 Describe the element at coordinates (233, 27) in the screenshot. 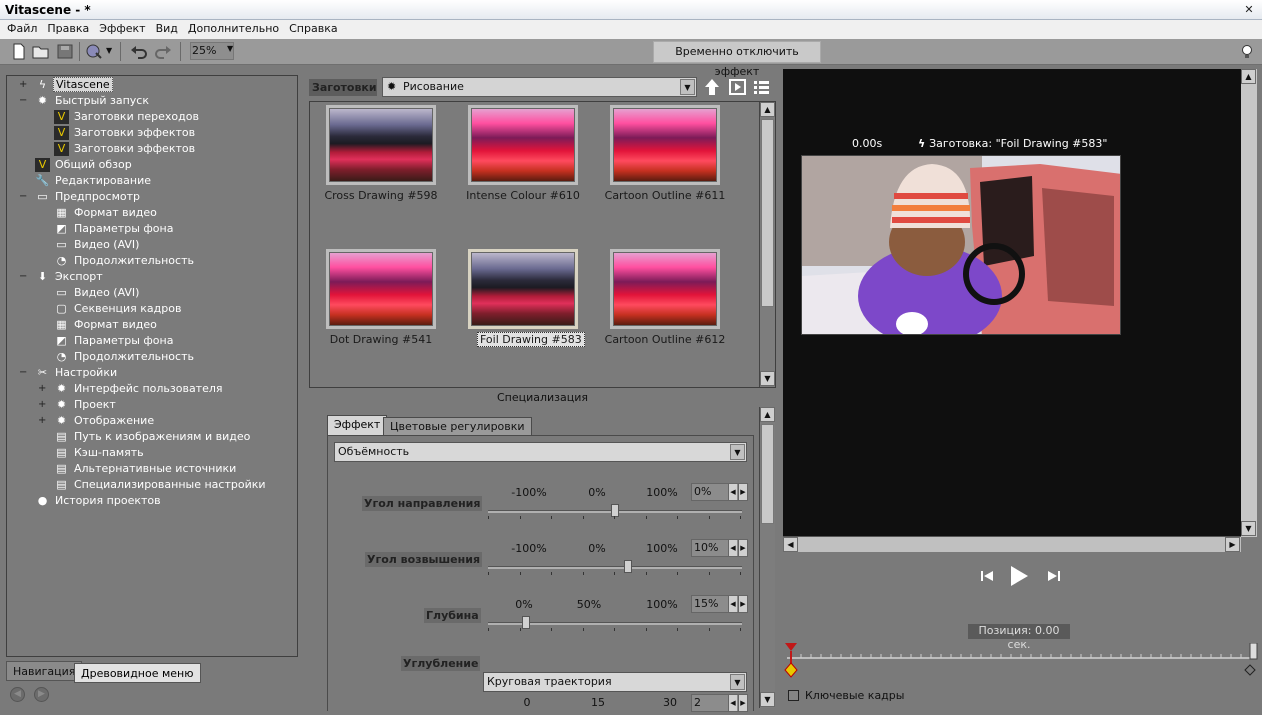

I see `menu-advanced: Дополнительно` at that location.